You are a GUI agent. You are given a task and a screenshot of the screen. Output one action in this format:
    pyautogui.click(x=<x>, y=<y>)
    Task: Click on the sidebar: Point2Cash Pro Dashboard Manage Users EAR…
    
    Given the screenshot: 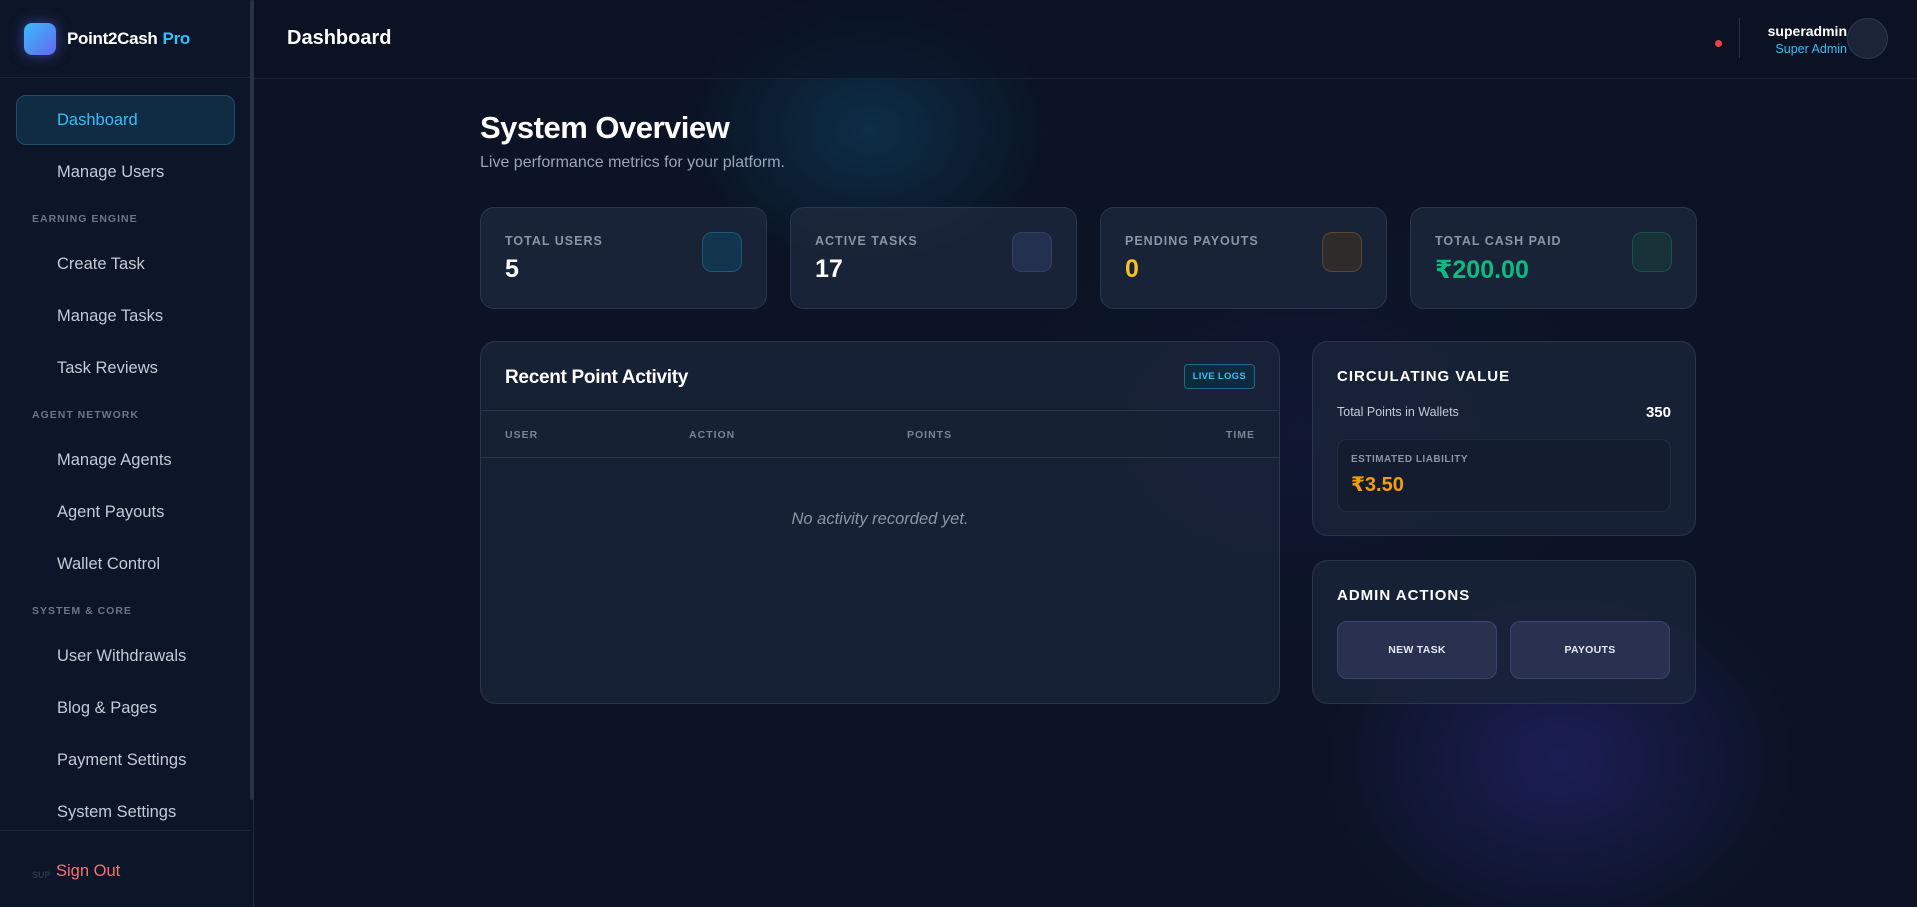 What is the action you would take?
    pyautogui.click(x=127, y=453)
    